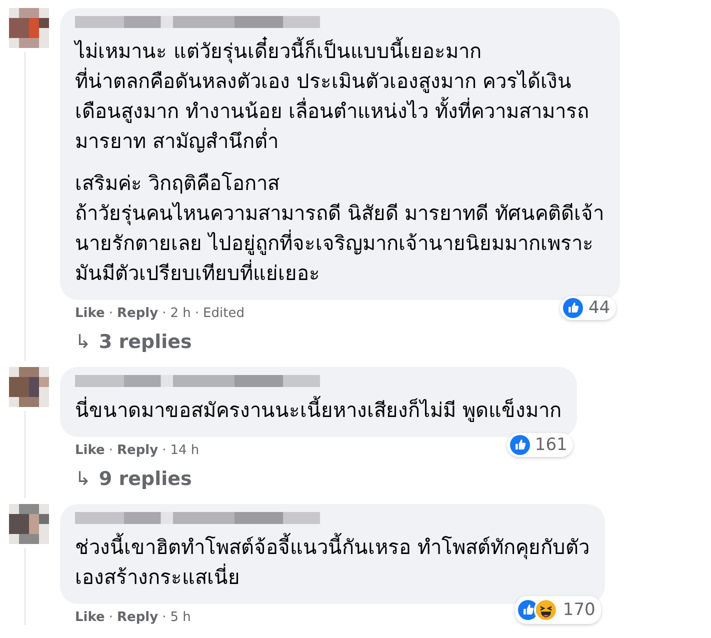 This screenshot has width=711, height=638. Describe the element at coordinates (180, 313) in the screenshot. I see `timestamp: 2 h` at that location.